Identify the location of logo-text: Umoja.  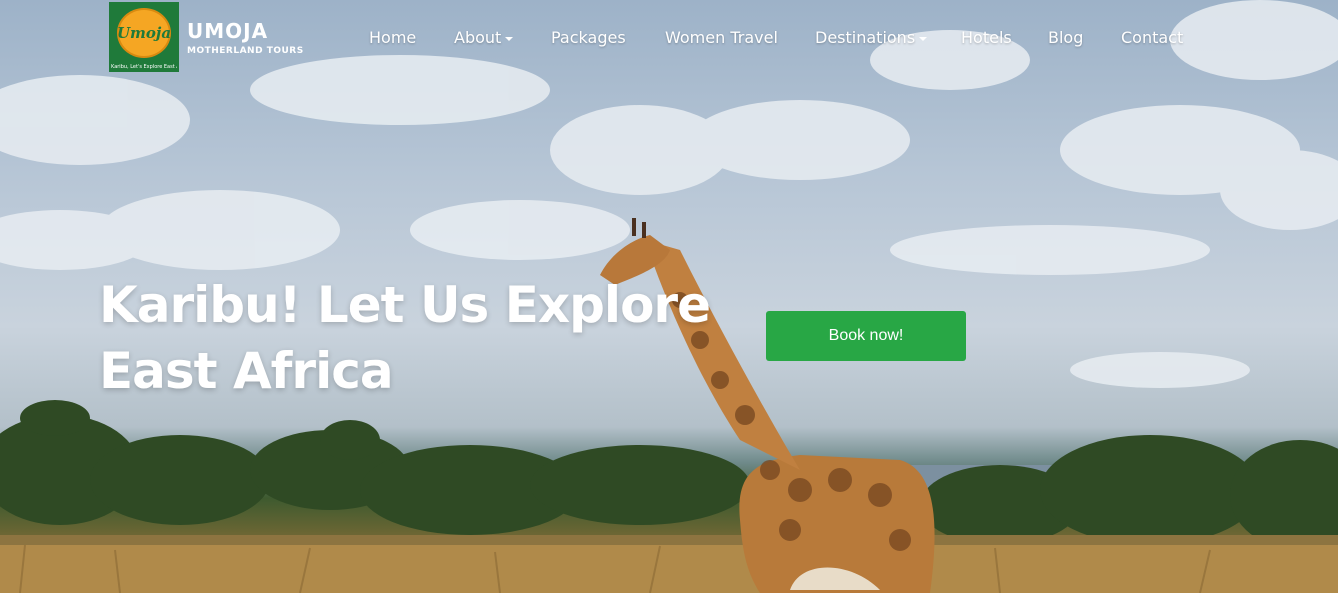
(144, 33).